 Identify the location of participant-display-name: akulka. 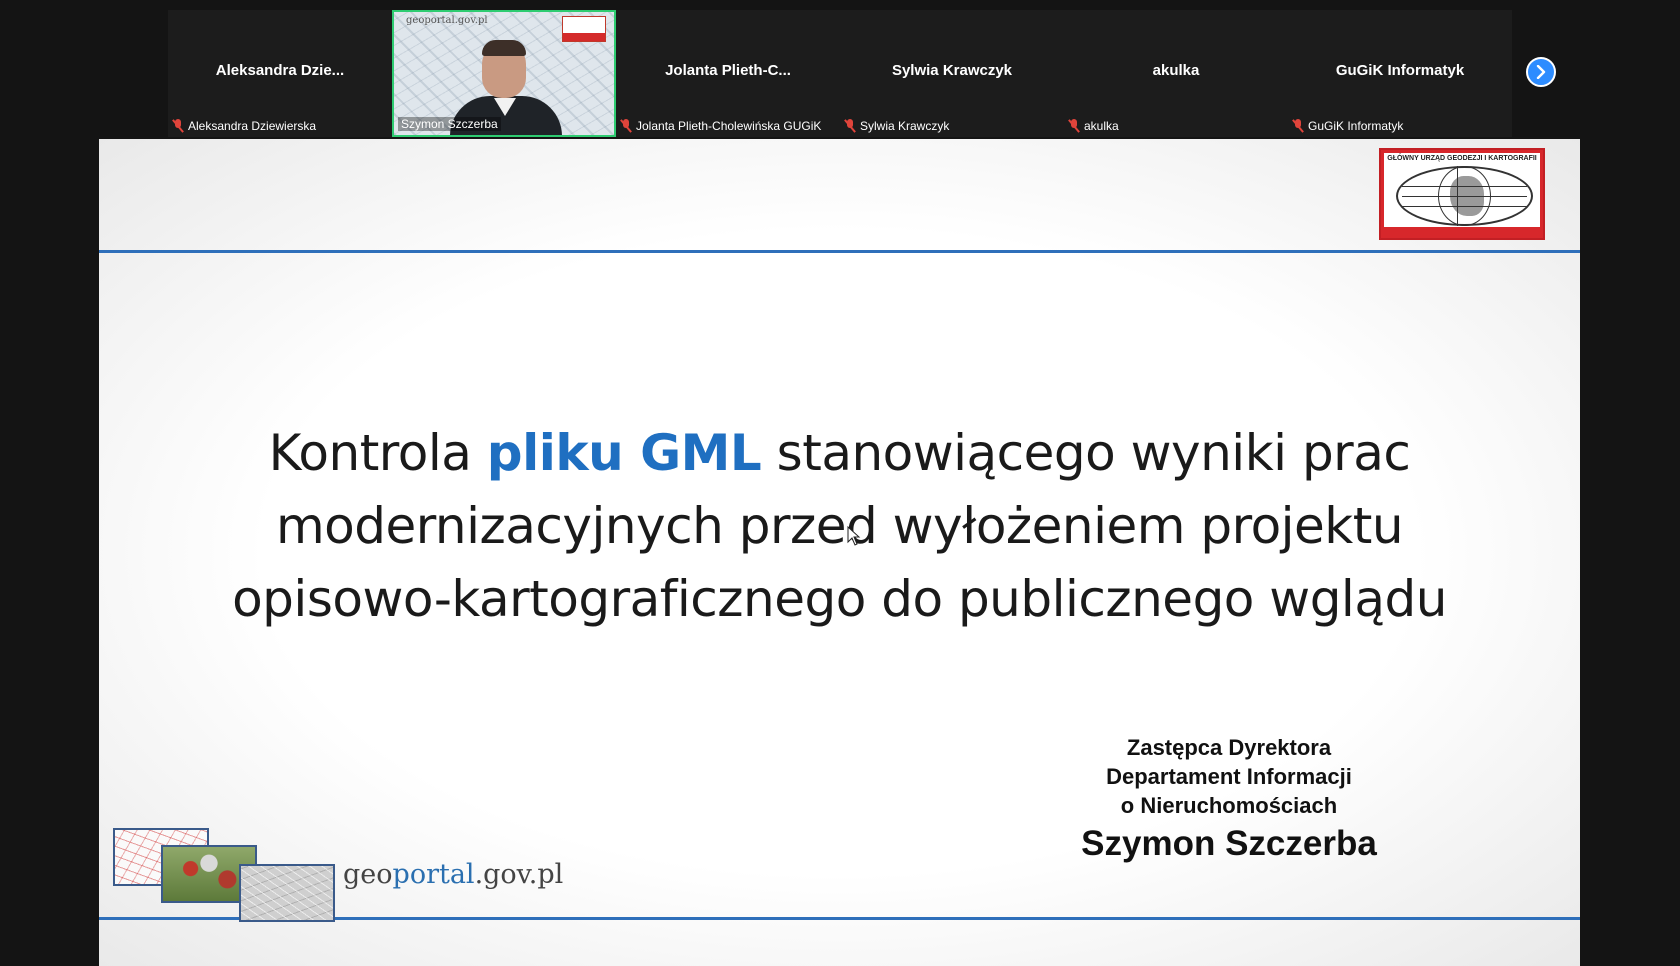
(1176, 70).